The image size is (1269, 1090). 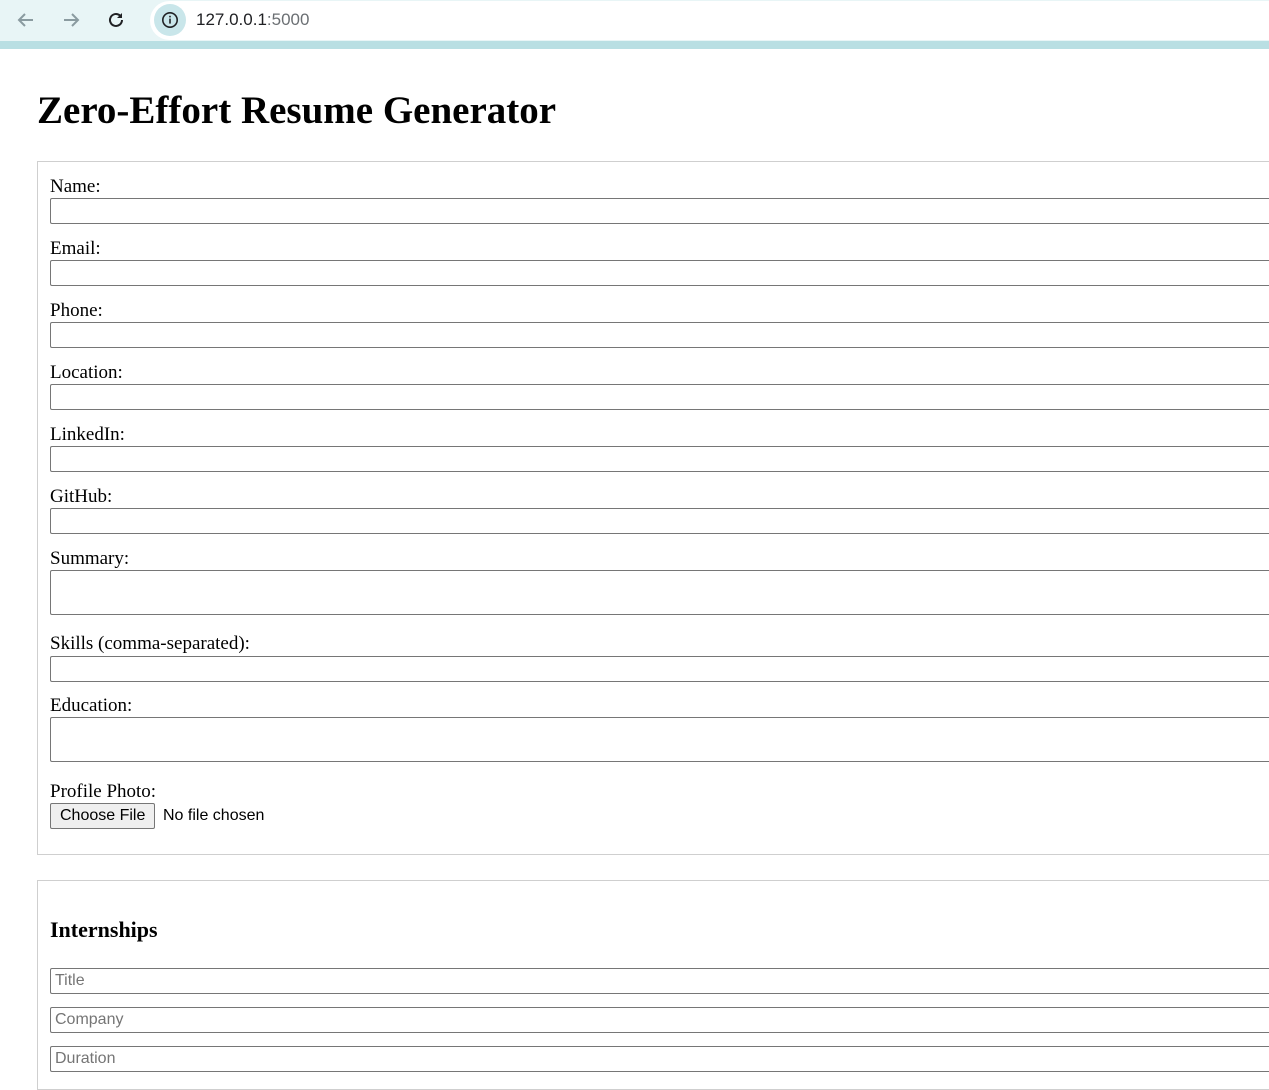 I want to click on location-input, so click(x=659, y=397).